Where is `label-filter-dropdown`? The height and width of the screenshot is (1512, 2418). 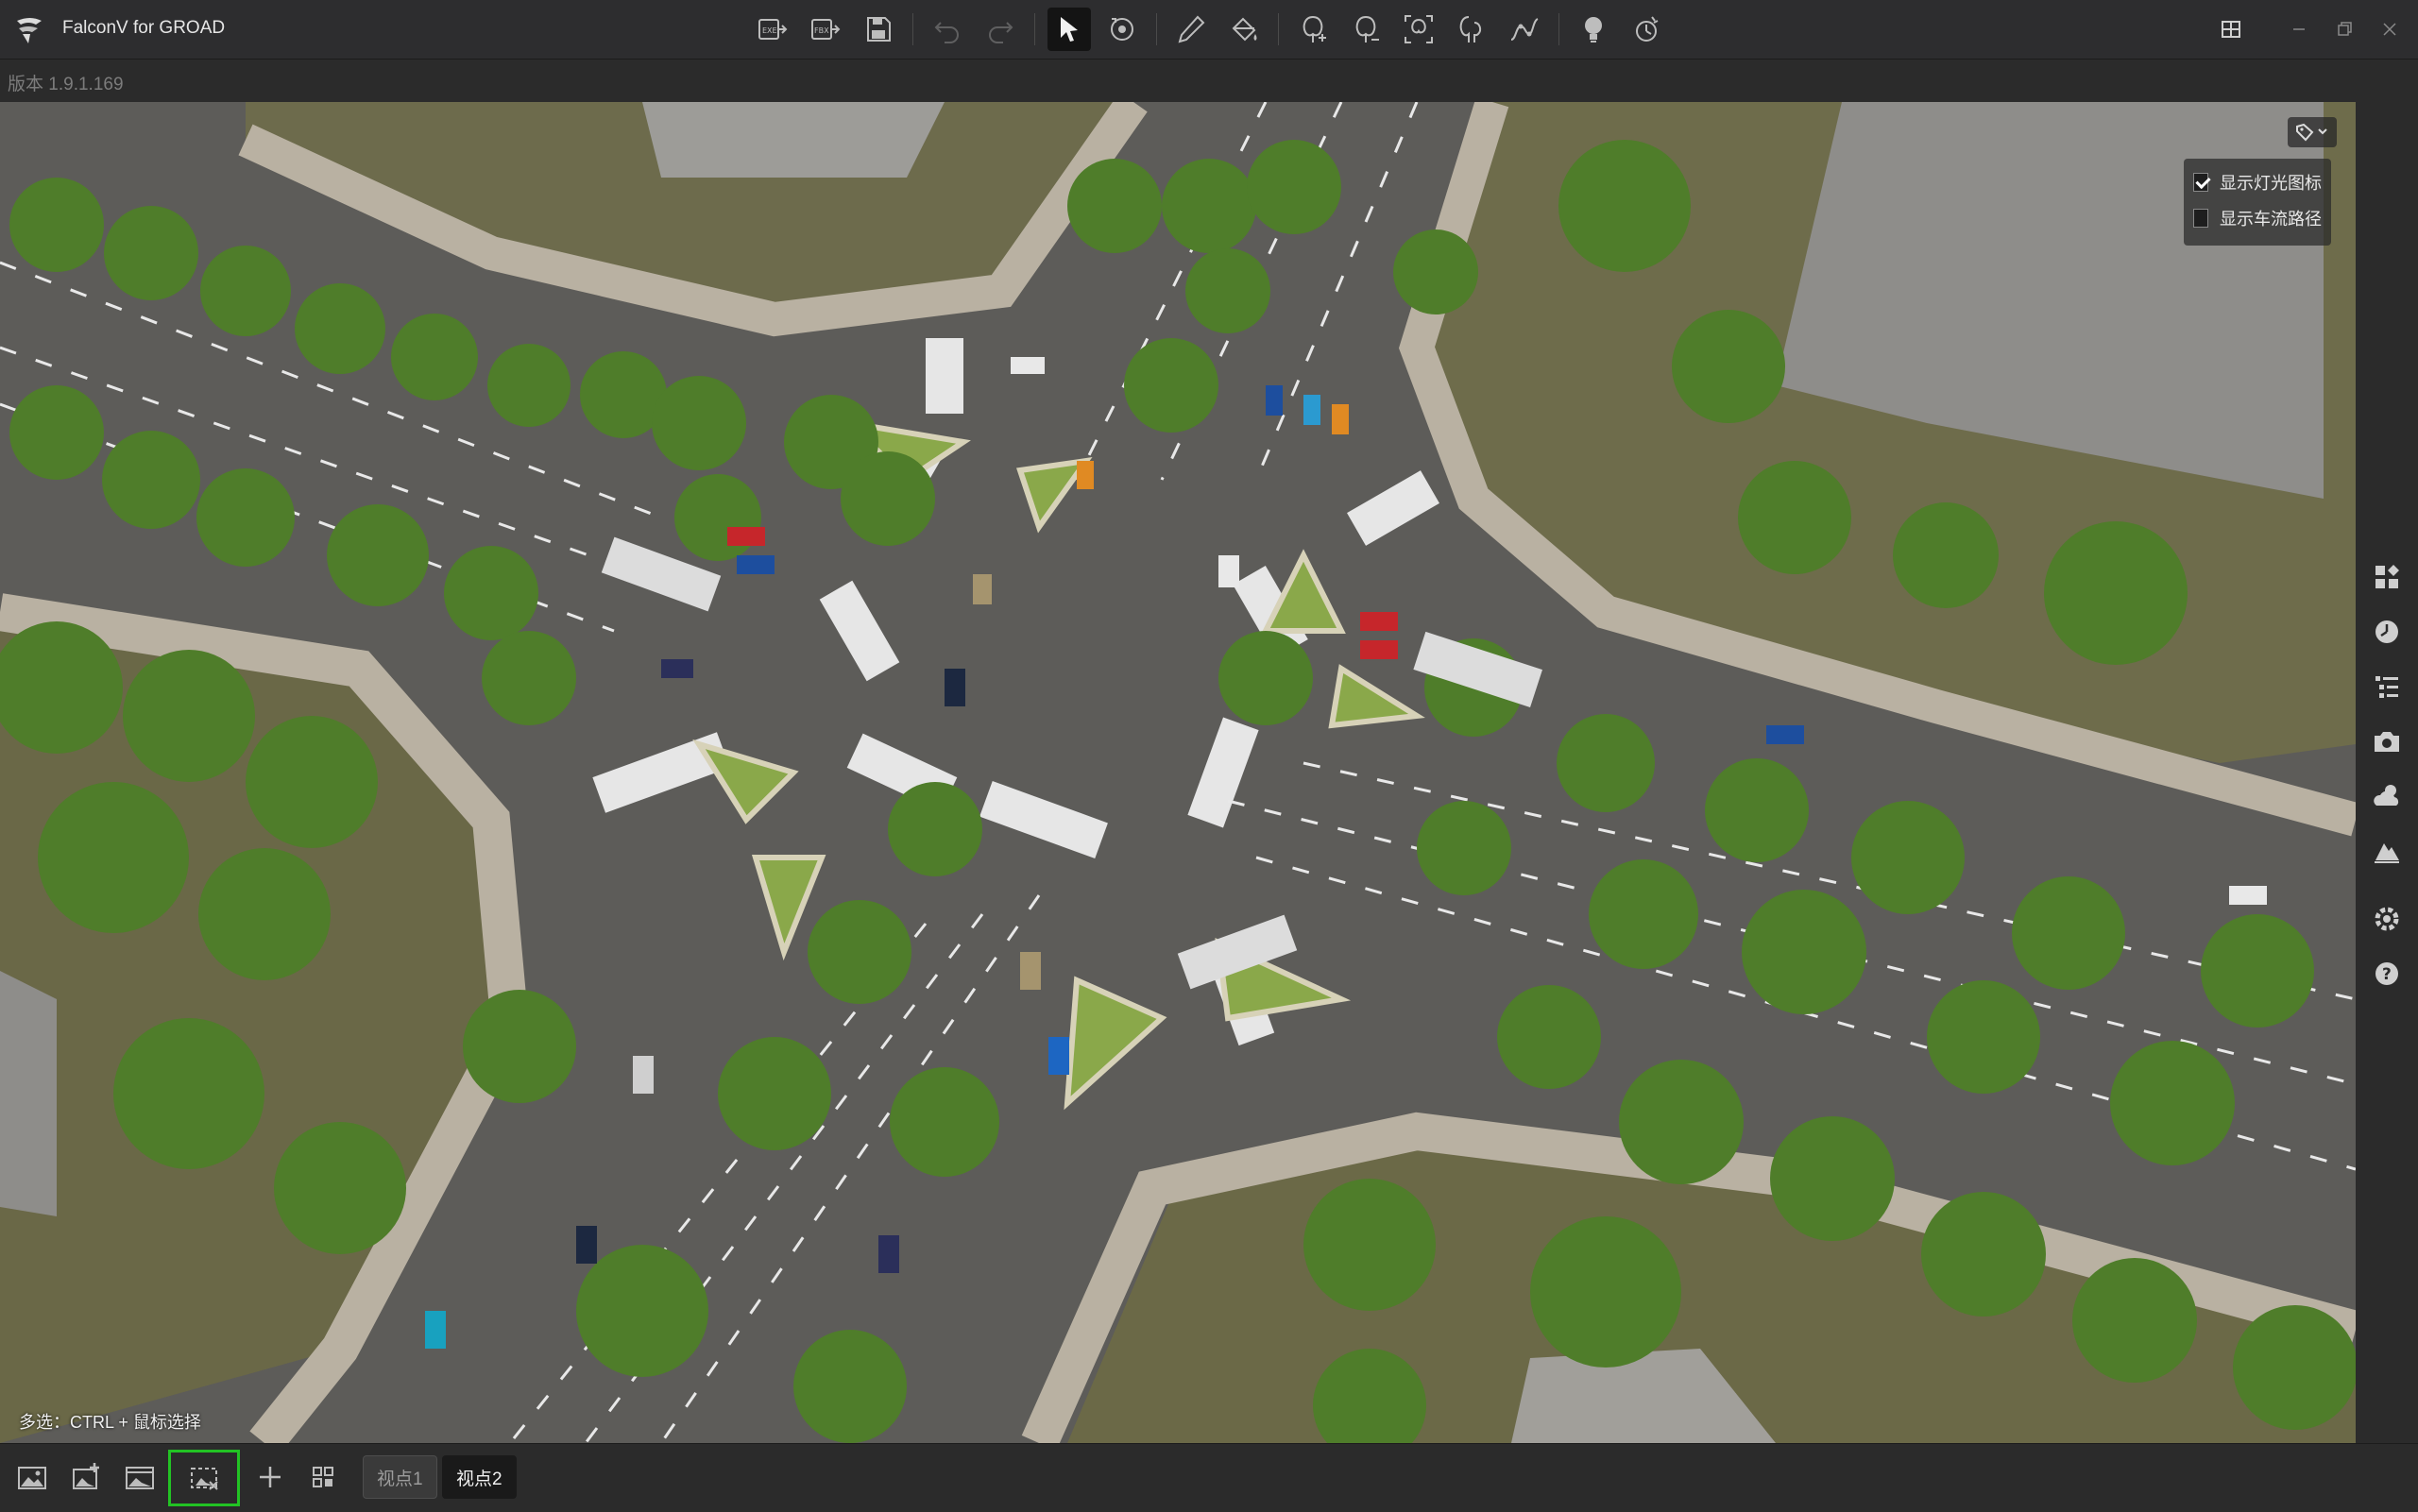 label-filter-dropdown is located at coordinates (2312, 132).